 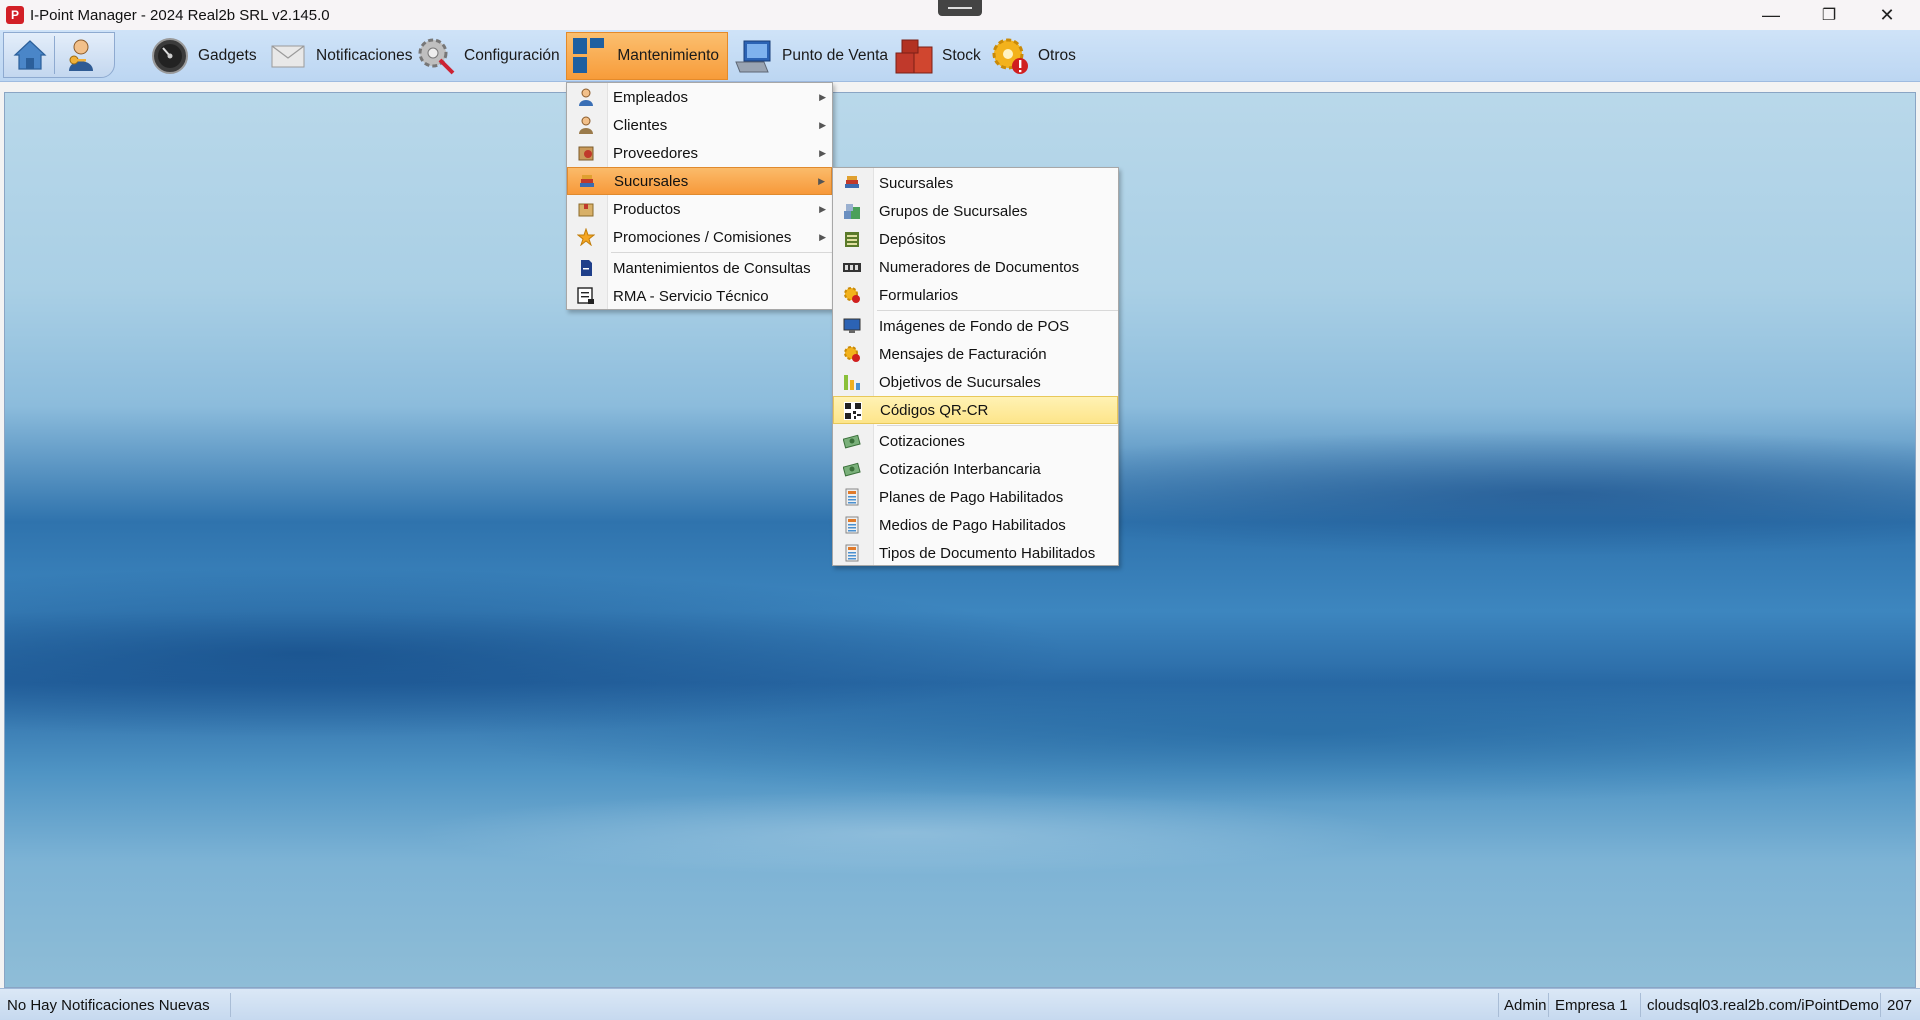 I want to click on submenu-item-numeradores-de-documentos: Numeradores de Documentos, so click(x=975, y=267).